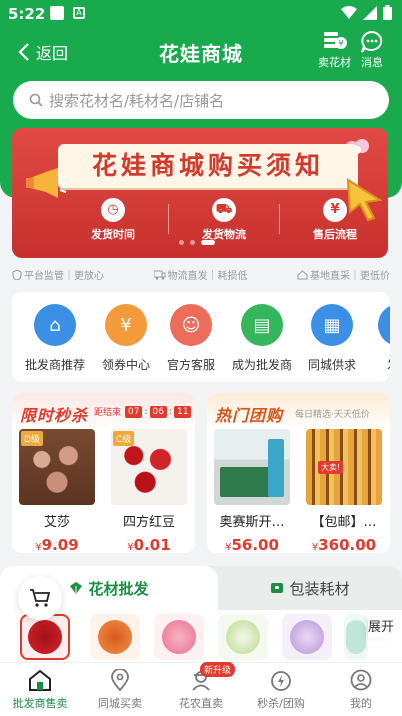  What do you see at coordinates (334, 62) in the screenshot?
I see `sell-flower-label: 卖花材` at bounding box center [334, 62].